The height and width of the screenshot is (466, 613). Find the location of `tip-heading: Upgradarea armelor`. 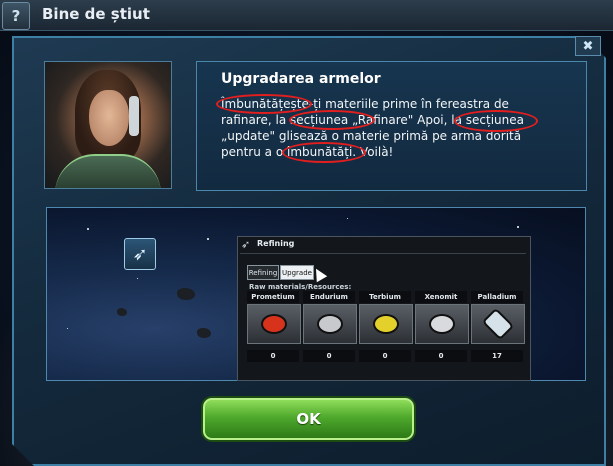

tip-heading: Upgradarea armelor is located at coordinates (301, 79).